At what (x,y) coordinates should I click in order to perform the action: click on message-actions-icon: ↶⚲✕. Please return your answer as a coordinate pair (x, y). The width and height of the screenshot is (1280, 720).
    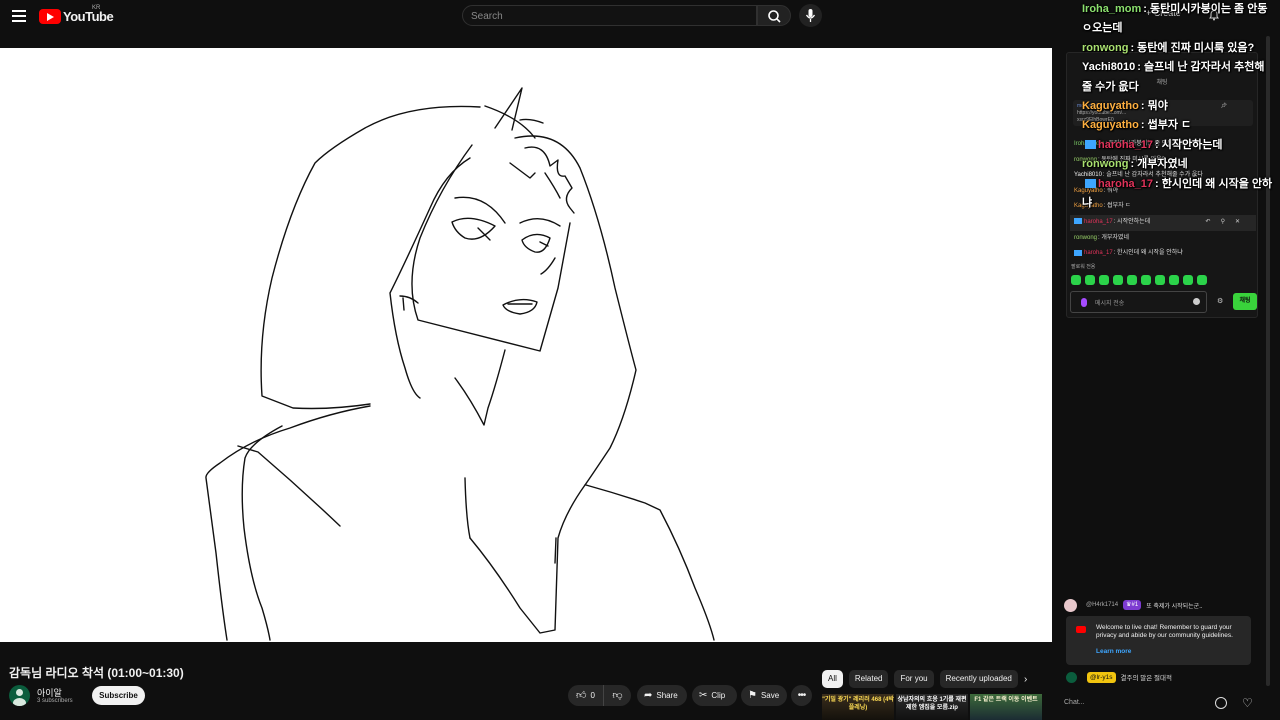
    Looking at the image, I should click on (1228, 223).